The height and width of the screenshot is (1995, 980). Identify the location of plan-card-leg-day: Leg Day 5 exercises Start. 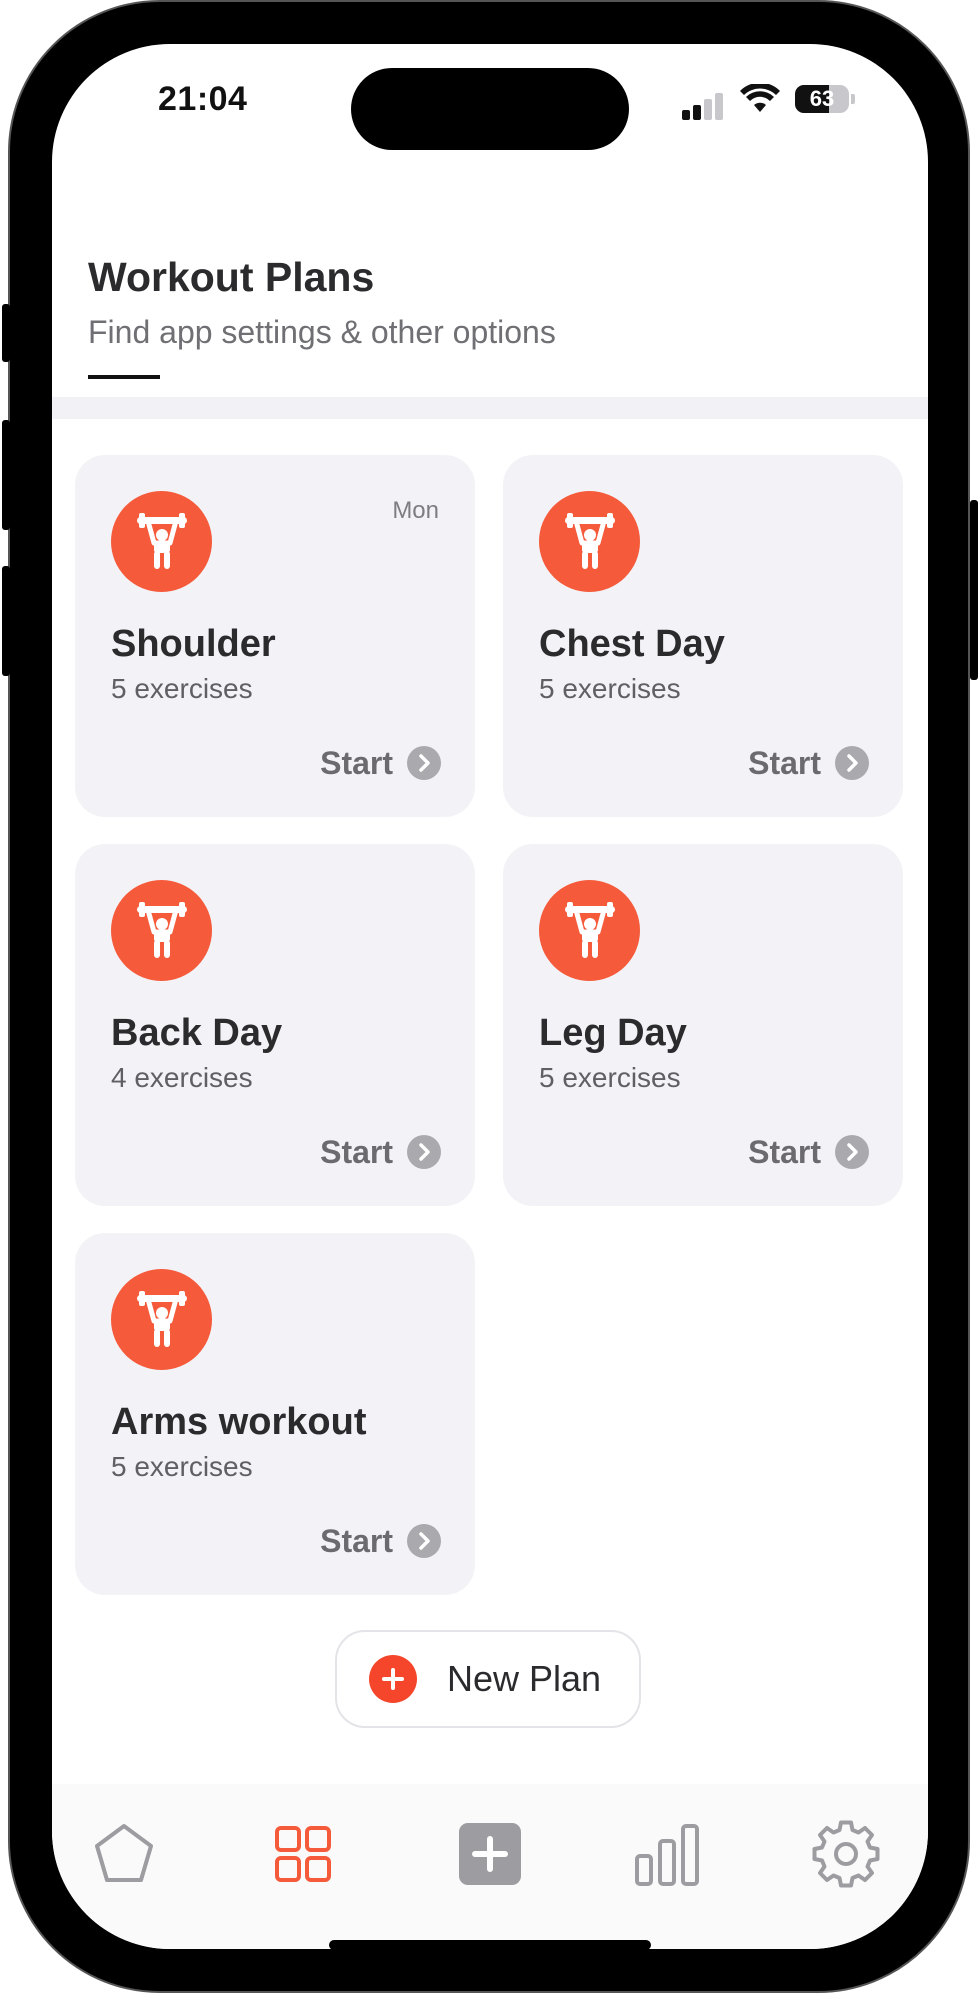
(703, 1025).